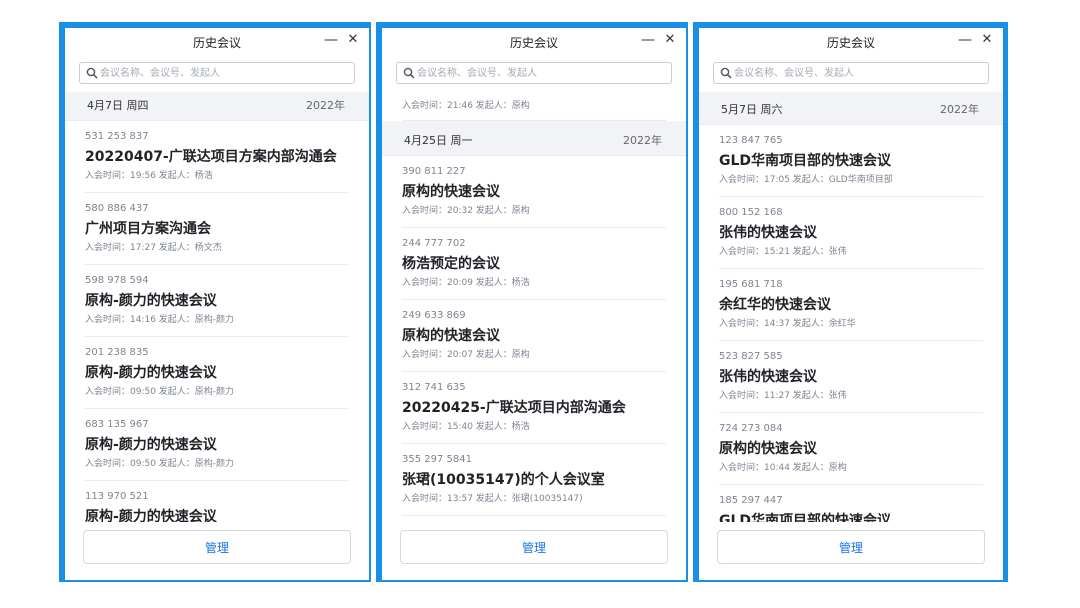 This screenshot has height=608, width=1080. I want to click on meeting-name: 广州项目方案沟通会, so click(148, 229).